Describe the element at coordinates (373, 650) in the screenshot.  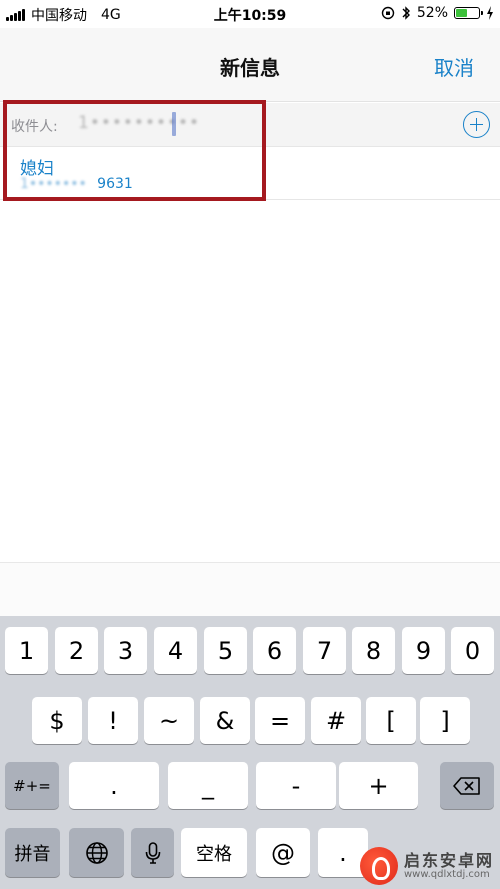
I see `key-8: 8` at that location.